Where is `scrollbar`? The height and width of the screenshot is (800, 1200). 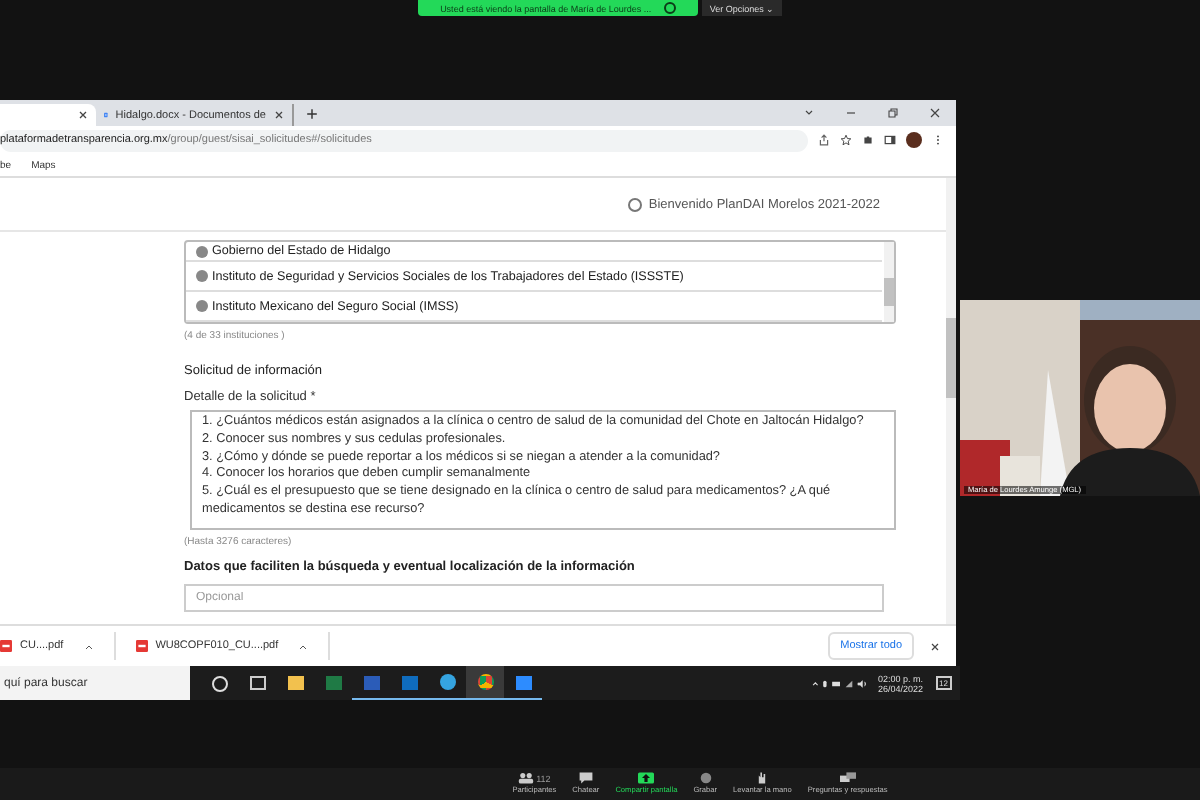
scrollbar is located at coordinates (951, 401).